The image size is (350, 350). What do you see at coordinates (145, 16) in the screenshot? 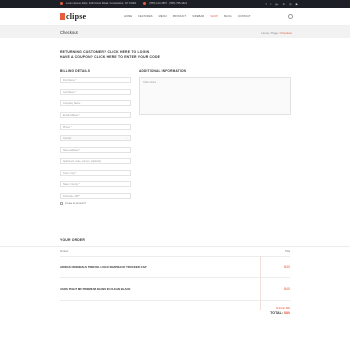
I see `nav-item-features: FEATURES` at bounding box center [145, 16].